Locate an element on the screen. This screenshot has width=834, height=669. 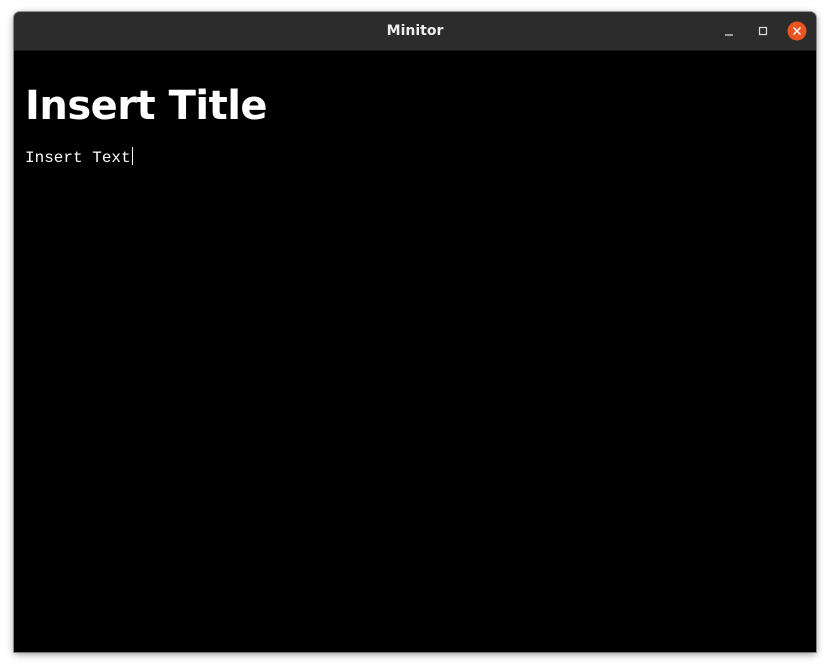
document-title: Insert Title is located at coordinates (146, 106).